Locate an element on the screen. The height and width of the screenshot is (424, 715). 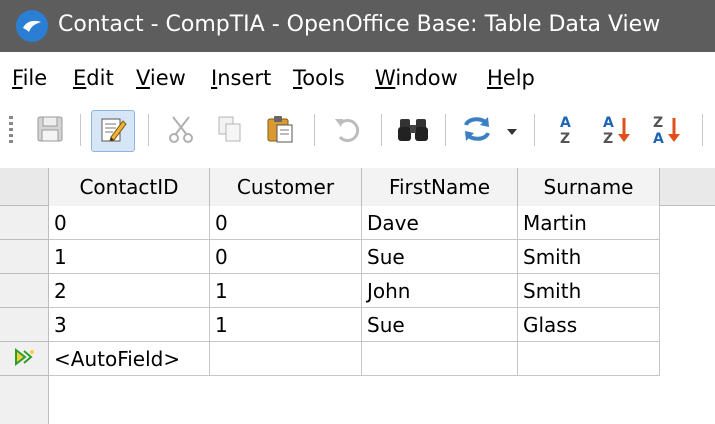
binoculars-icon is located at coordinates (413, 131).